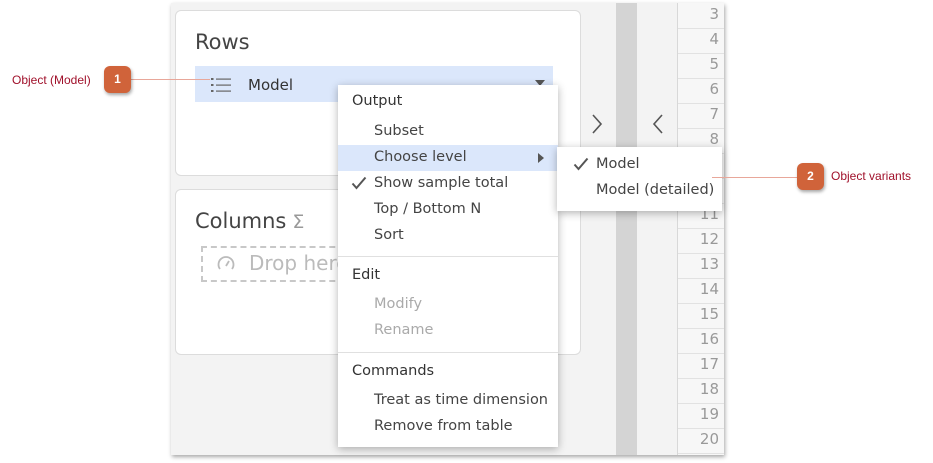 The width and height of the screenshot is (933, 463). Describe the element at coordinates (448, 305) in the screenshot. I see `menu-item-modify: Modify` at that location.